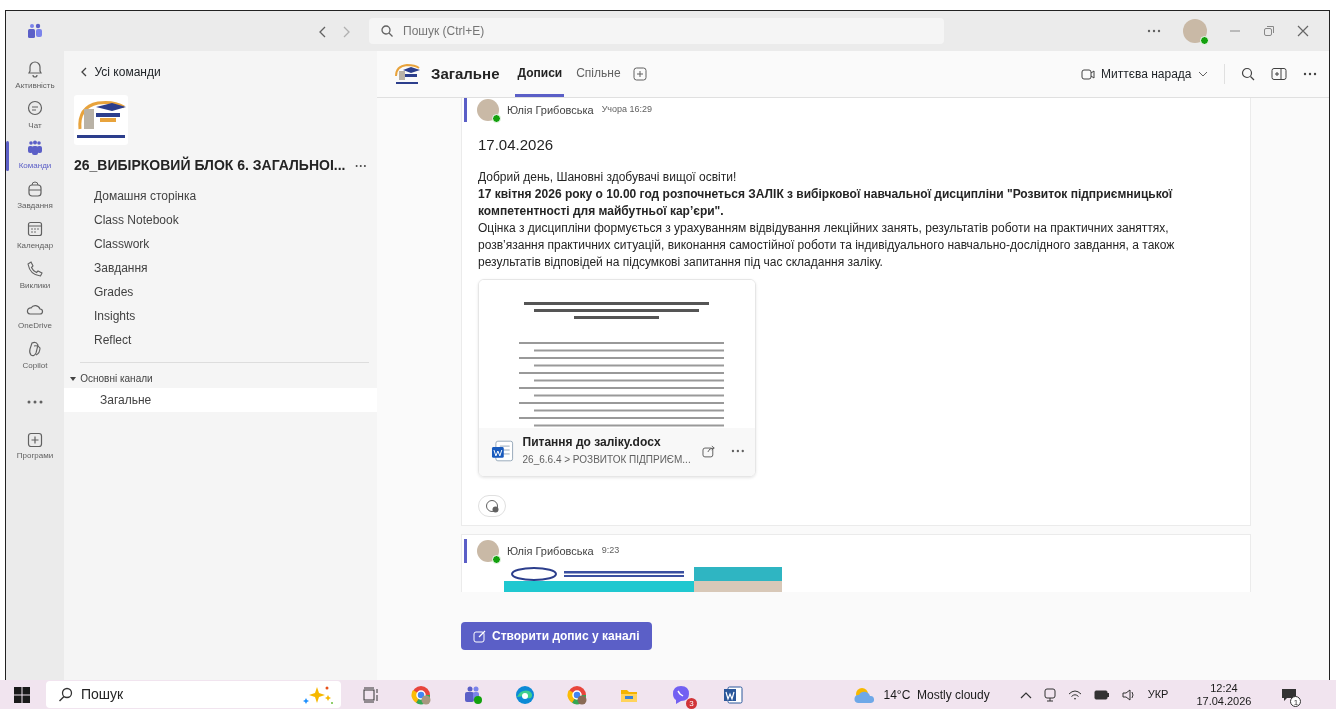 This screenshot has height=709, width=1336. I want to click on apps-button: Програми, so click(35, 446).